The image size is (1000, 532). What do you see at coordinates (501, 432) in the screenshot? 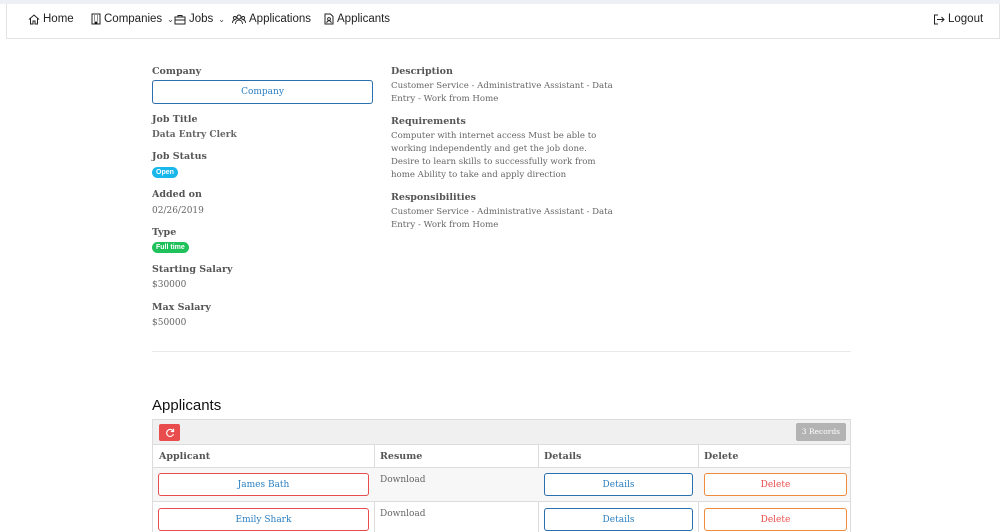
I see `table-toolbar: 3 Records` at bounding box center [501, 432].